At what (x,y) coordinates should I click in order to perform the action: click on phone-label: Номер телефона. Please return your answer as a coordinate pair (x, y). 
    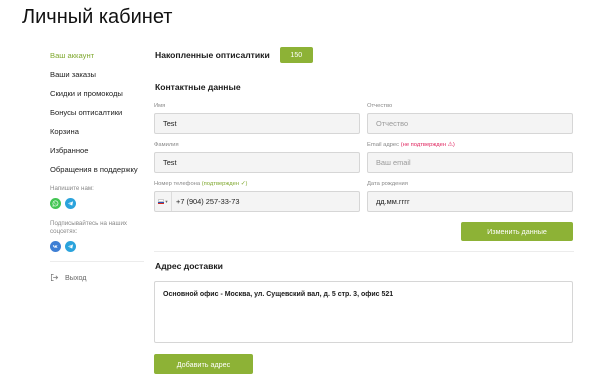
    Looking at the image, I should click on (177, 184).